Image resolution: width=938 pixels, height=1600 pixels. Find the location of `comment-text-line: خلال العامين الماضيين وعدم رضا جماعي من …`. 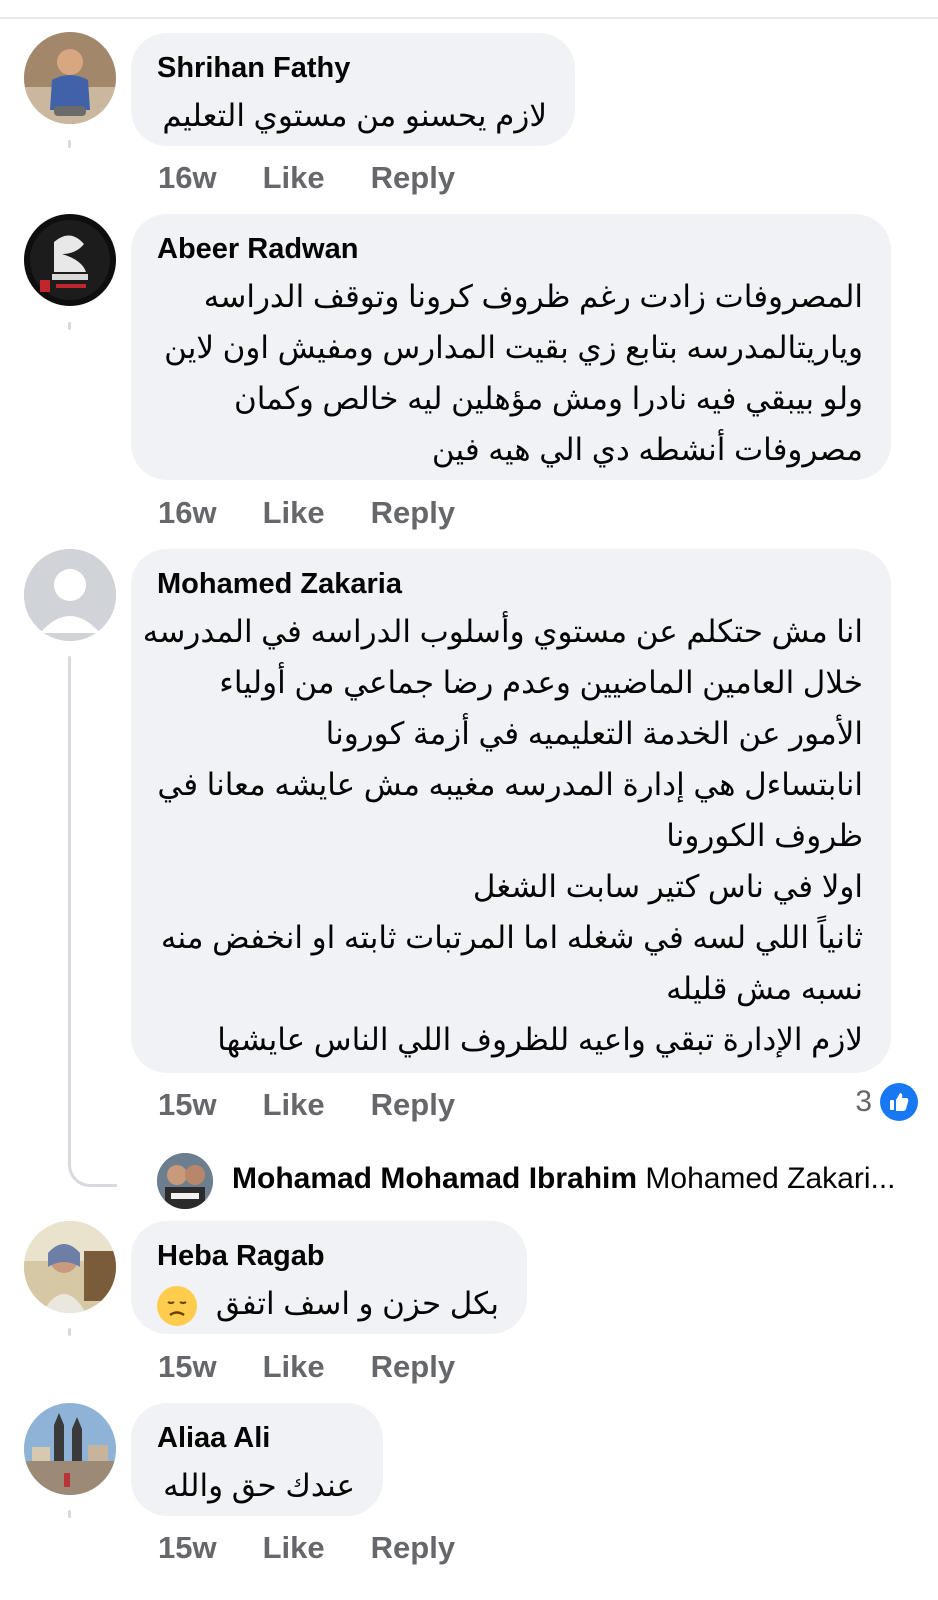

comment-text-line: خلال العامين الماضيين وعدم رضا جماعي من … is located at coordinates (541, 682).